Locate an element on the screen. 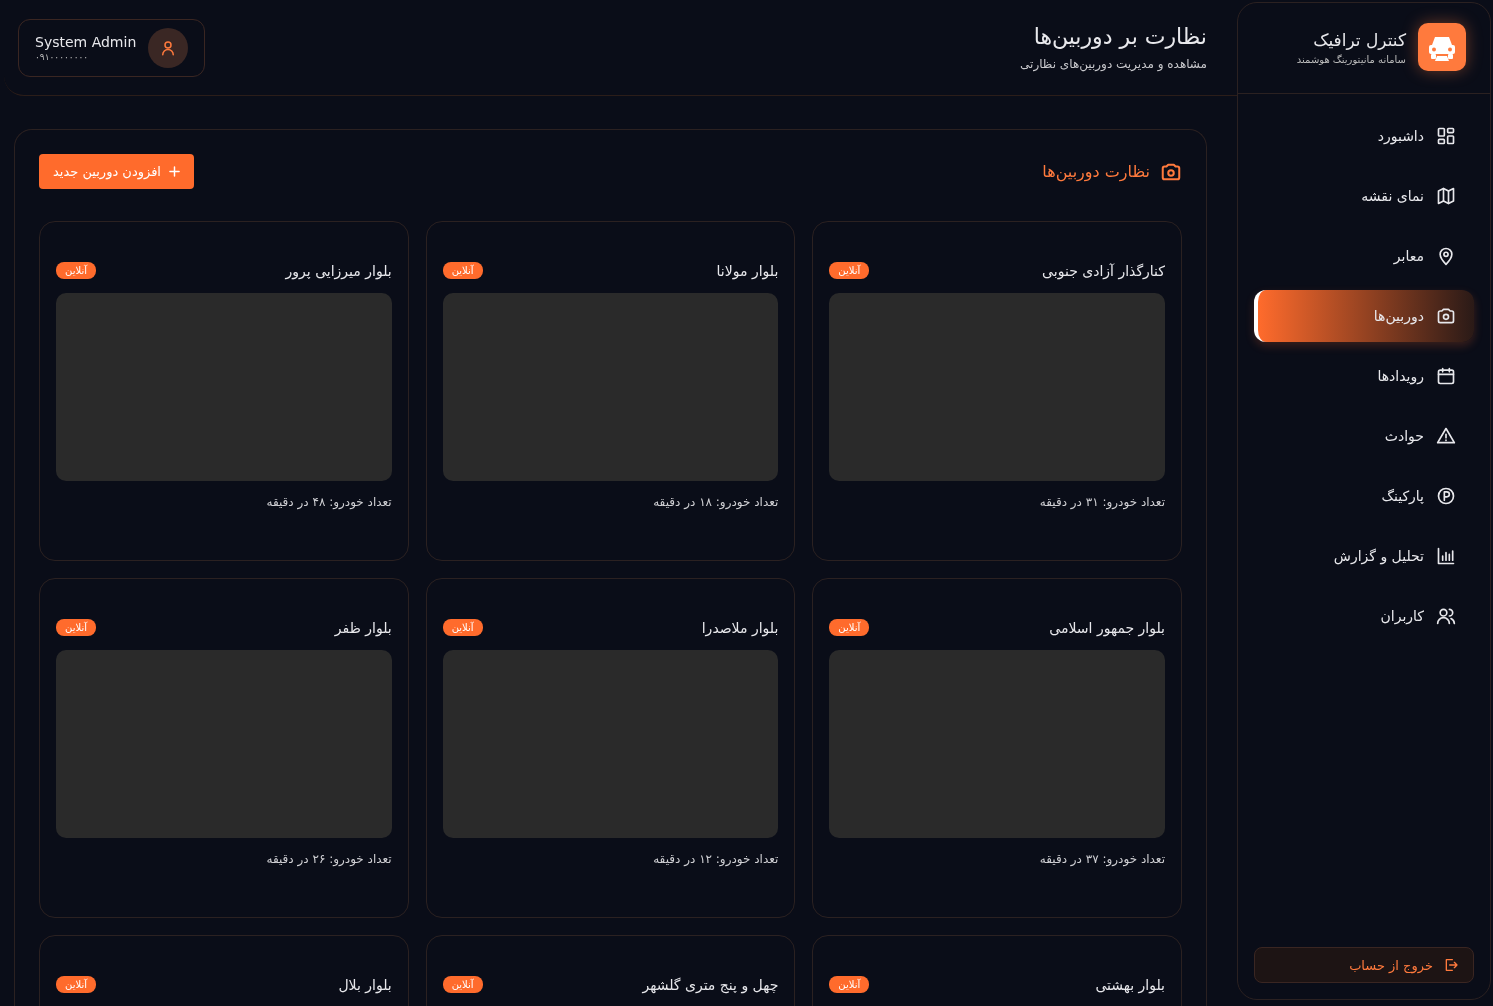  page-title: نظارت بر دوربین‌ها is located at coordinates (1119, 36).